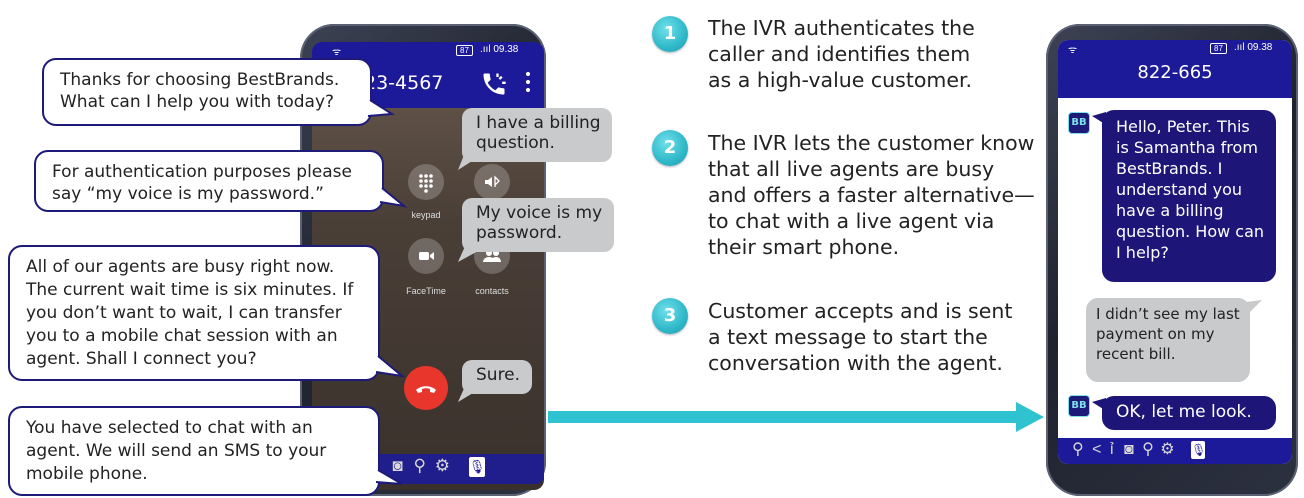 The height and width of the screenshot is (498, 1304). What do you see at coordinates (1148, 449) in the screenshot?
I see `location-pin-icon: ⚲` at bounding box center [1148, 449].